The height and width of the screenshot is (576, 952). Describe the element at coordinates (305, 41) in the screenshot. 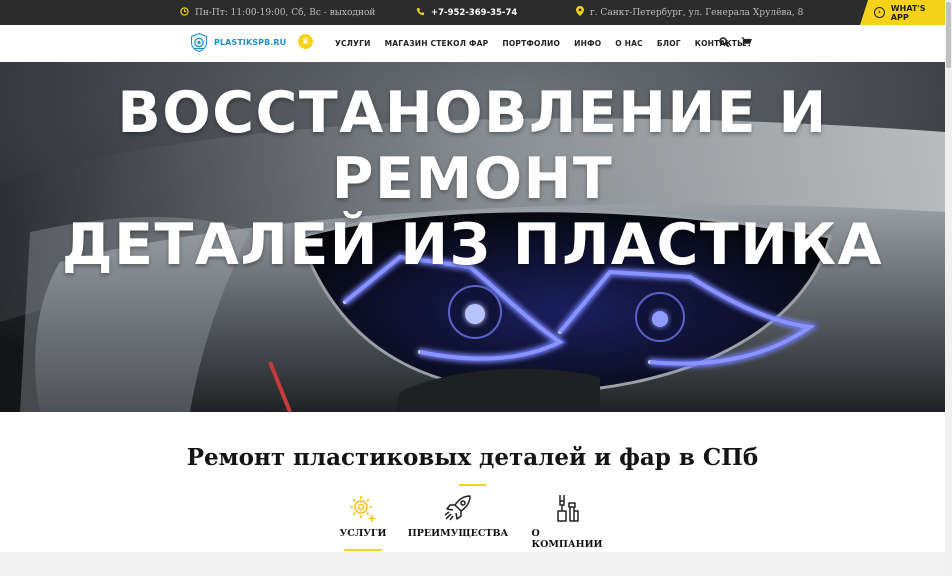

I see `crown-icon: ♛` at that location.